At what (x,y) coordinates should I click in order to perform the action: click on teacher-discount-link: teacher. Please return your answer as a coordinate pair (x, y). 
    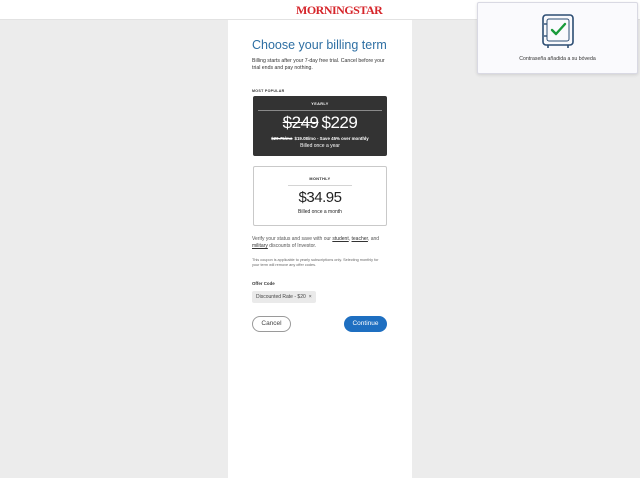
    Looking at the image, I should click on (360, 239).